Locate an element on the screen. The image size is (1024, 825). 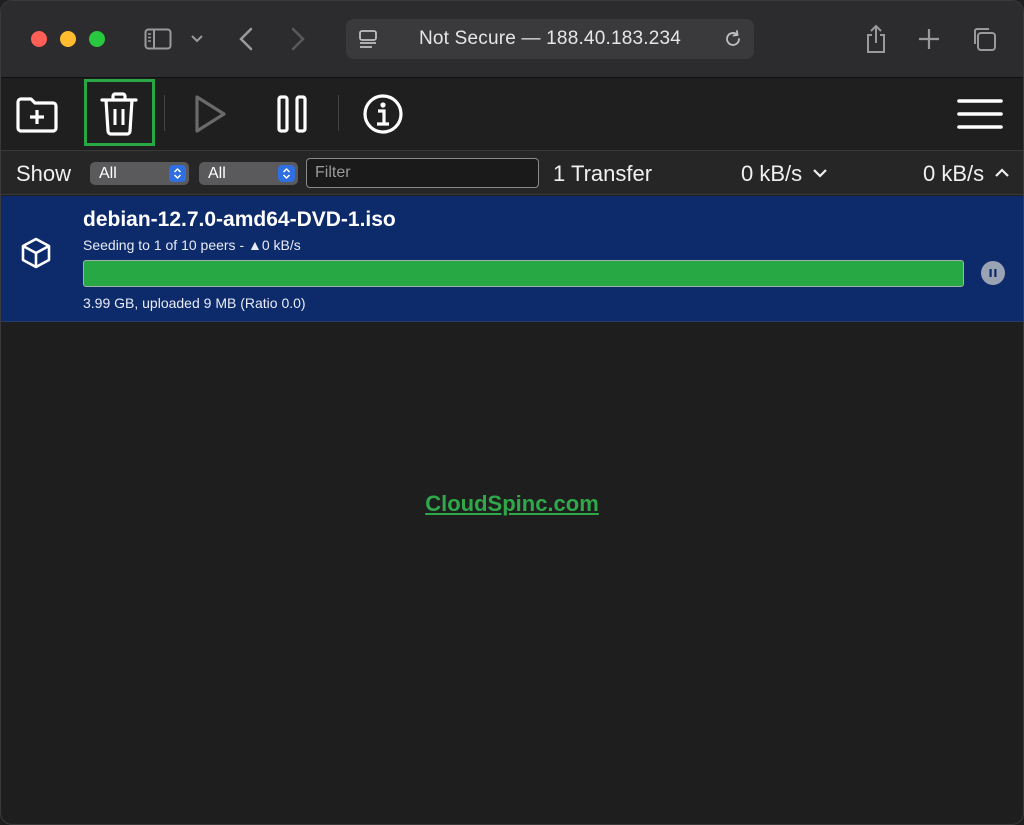
transmission-toolbar is located at coordinates (512, 114).